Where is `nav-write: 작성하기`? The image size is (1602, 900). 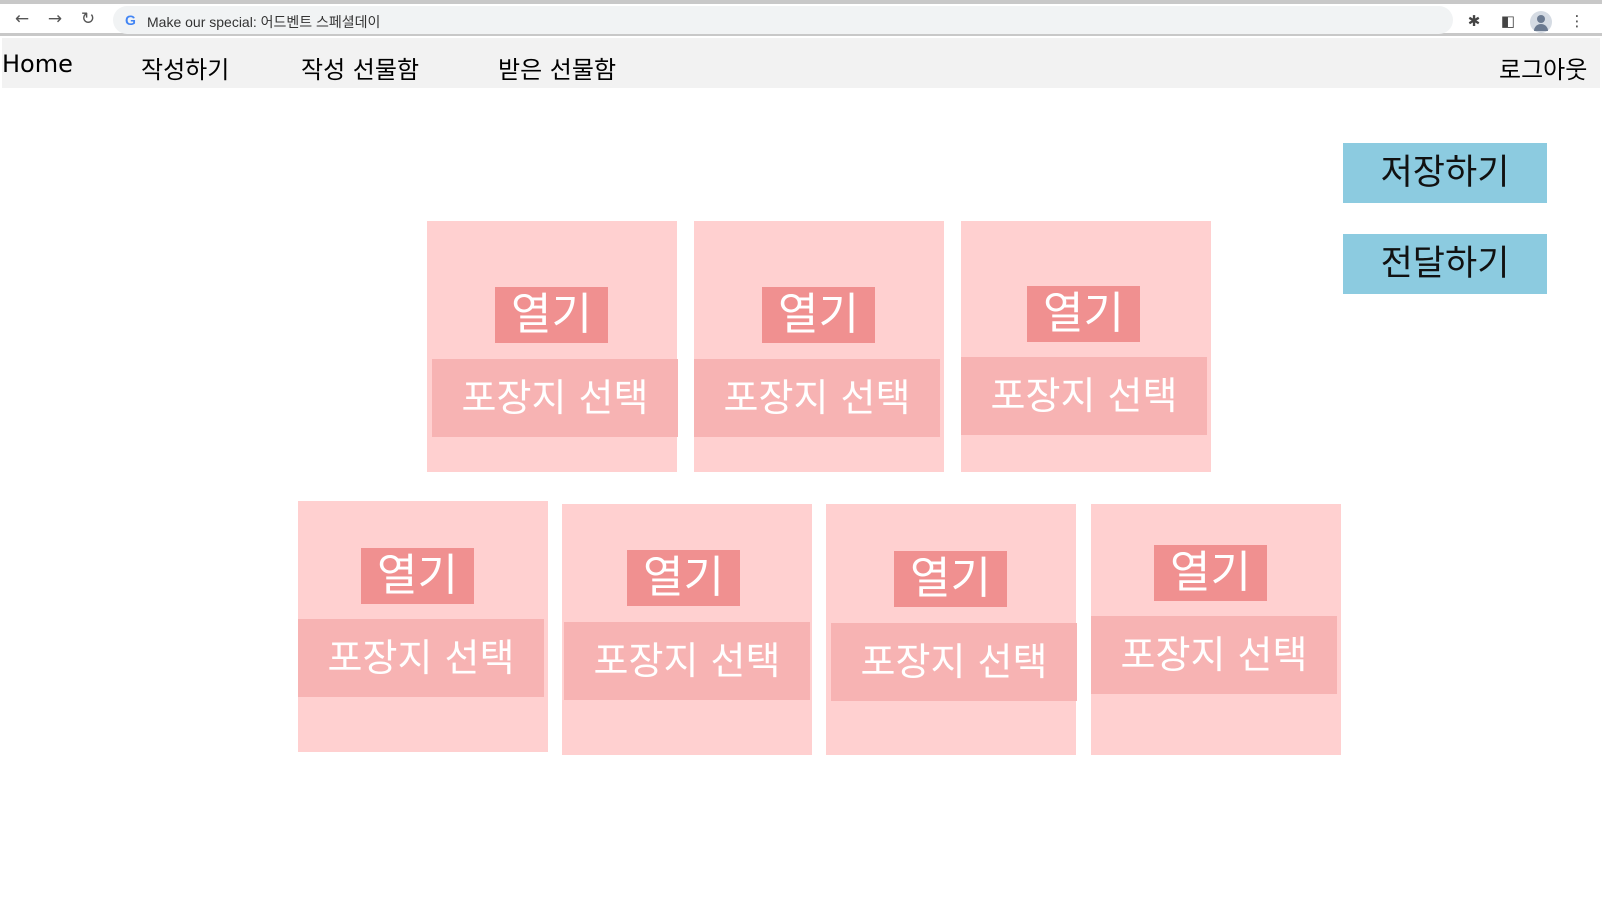
nav-write: 작성하기 is located at coordinates (185, 67).